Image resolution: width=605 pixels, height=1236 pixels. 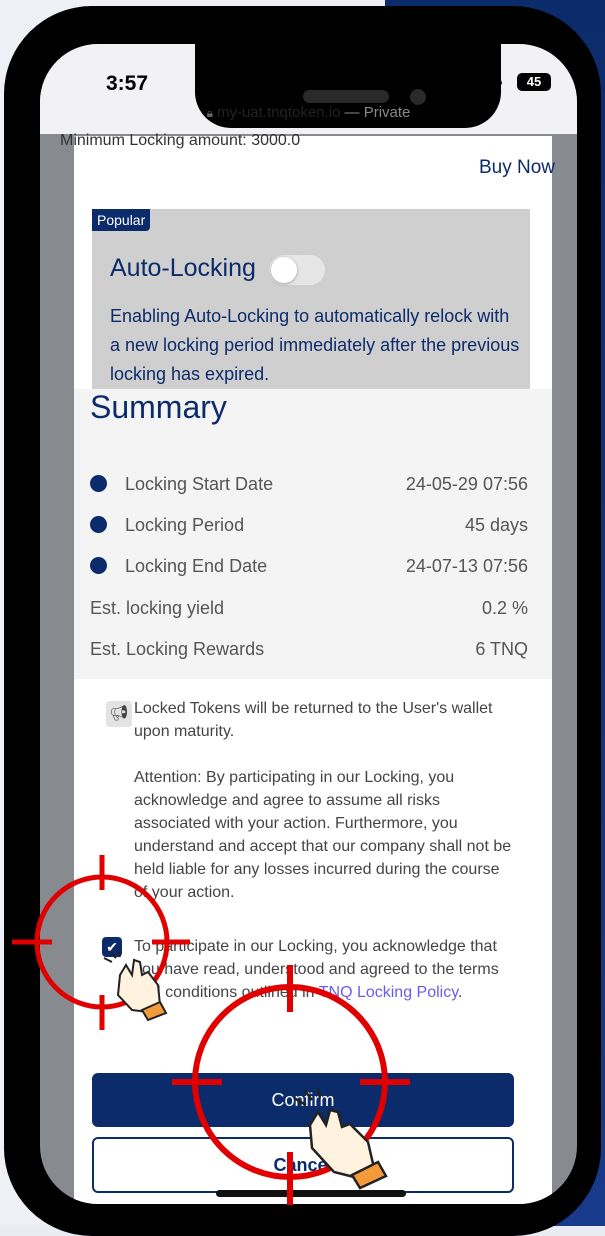 I want to click on row-label: Est. Locking Rewards, so click(x=177, y=649).